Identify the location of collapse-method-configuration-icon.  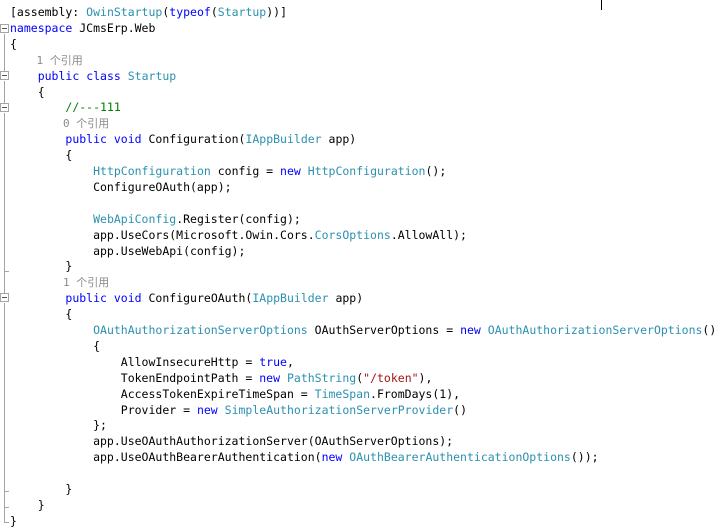
(4, 107).